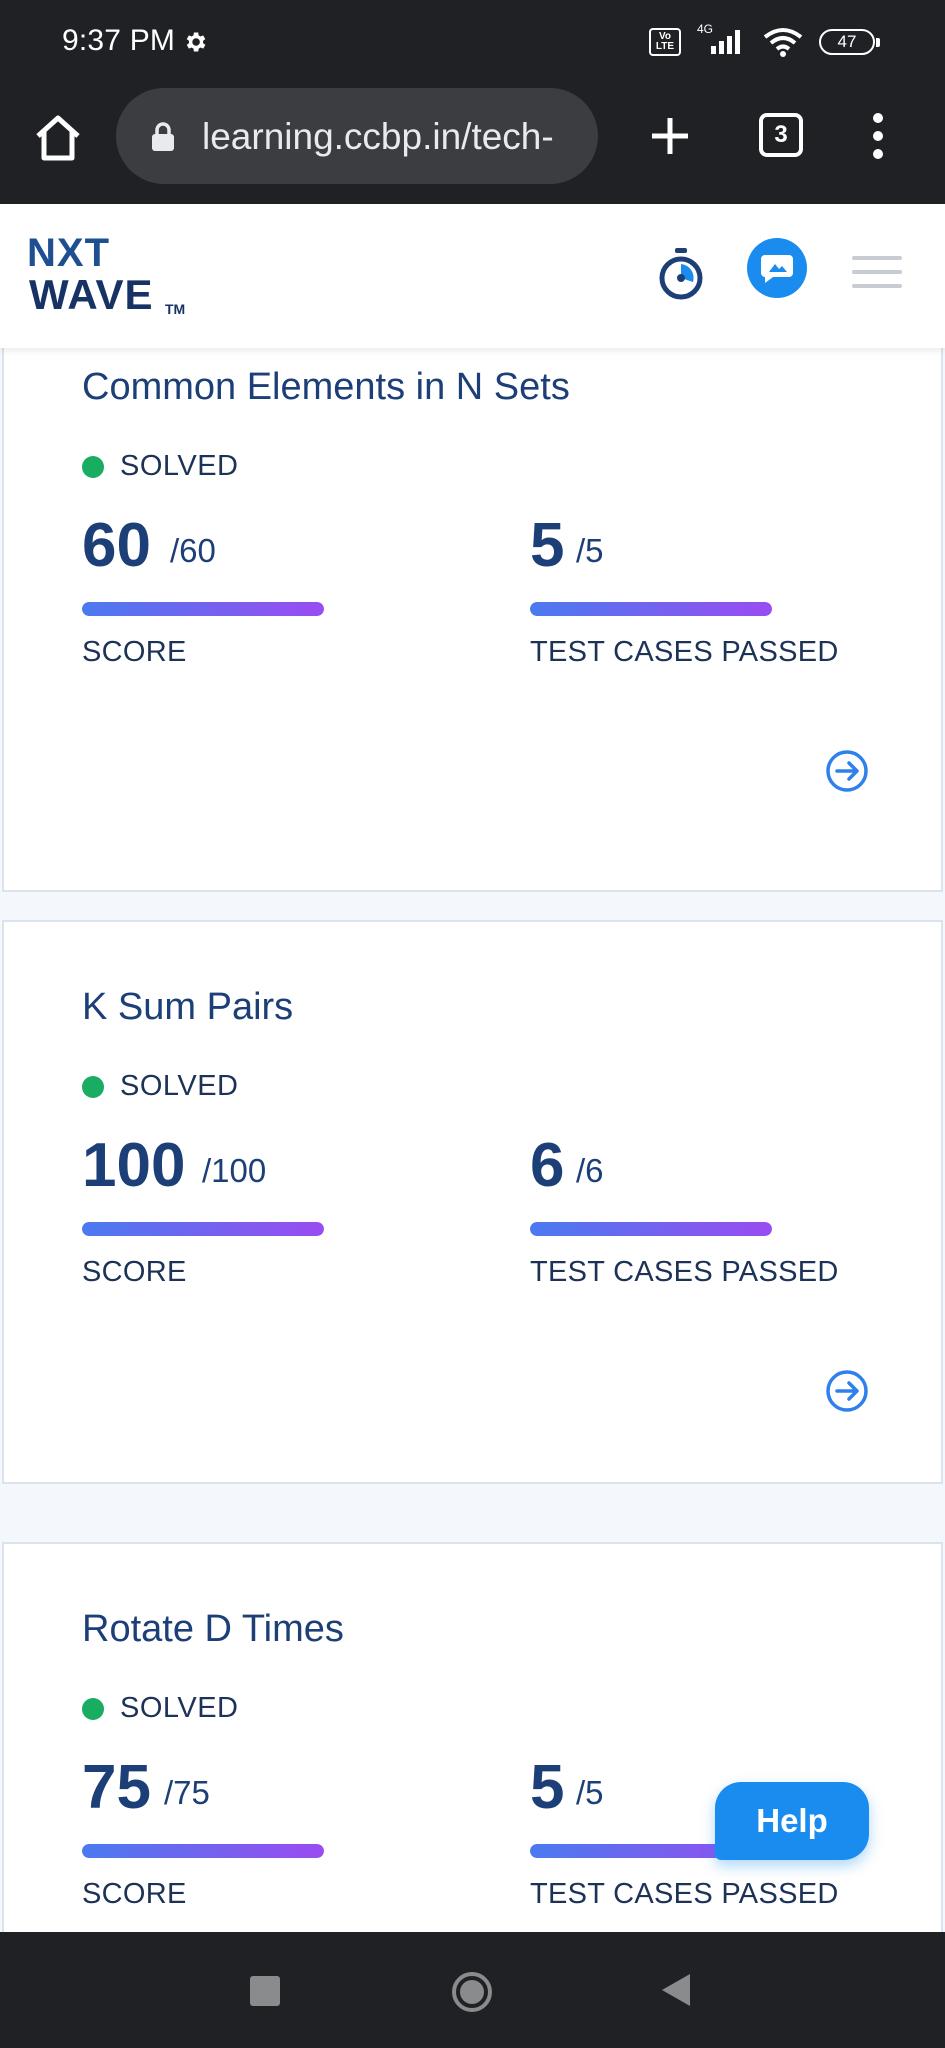  What do you see at coordinates (232, 1837) in the screenshot?
I see `score-metric: 75 /75 SCORE` at bounding box center [232, 1837].